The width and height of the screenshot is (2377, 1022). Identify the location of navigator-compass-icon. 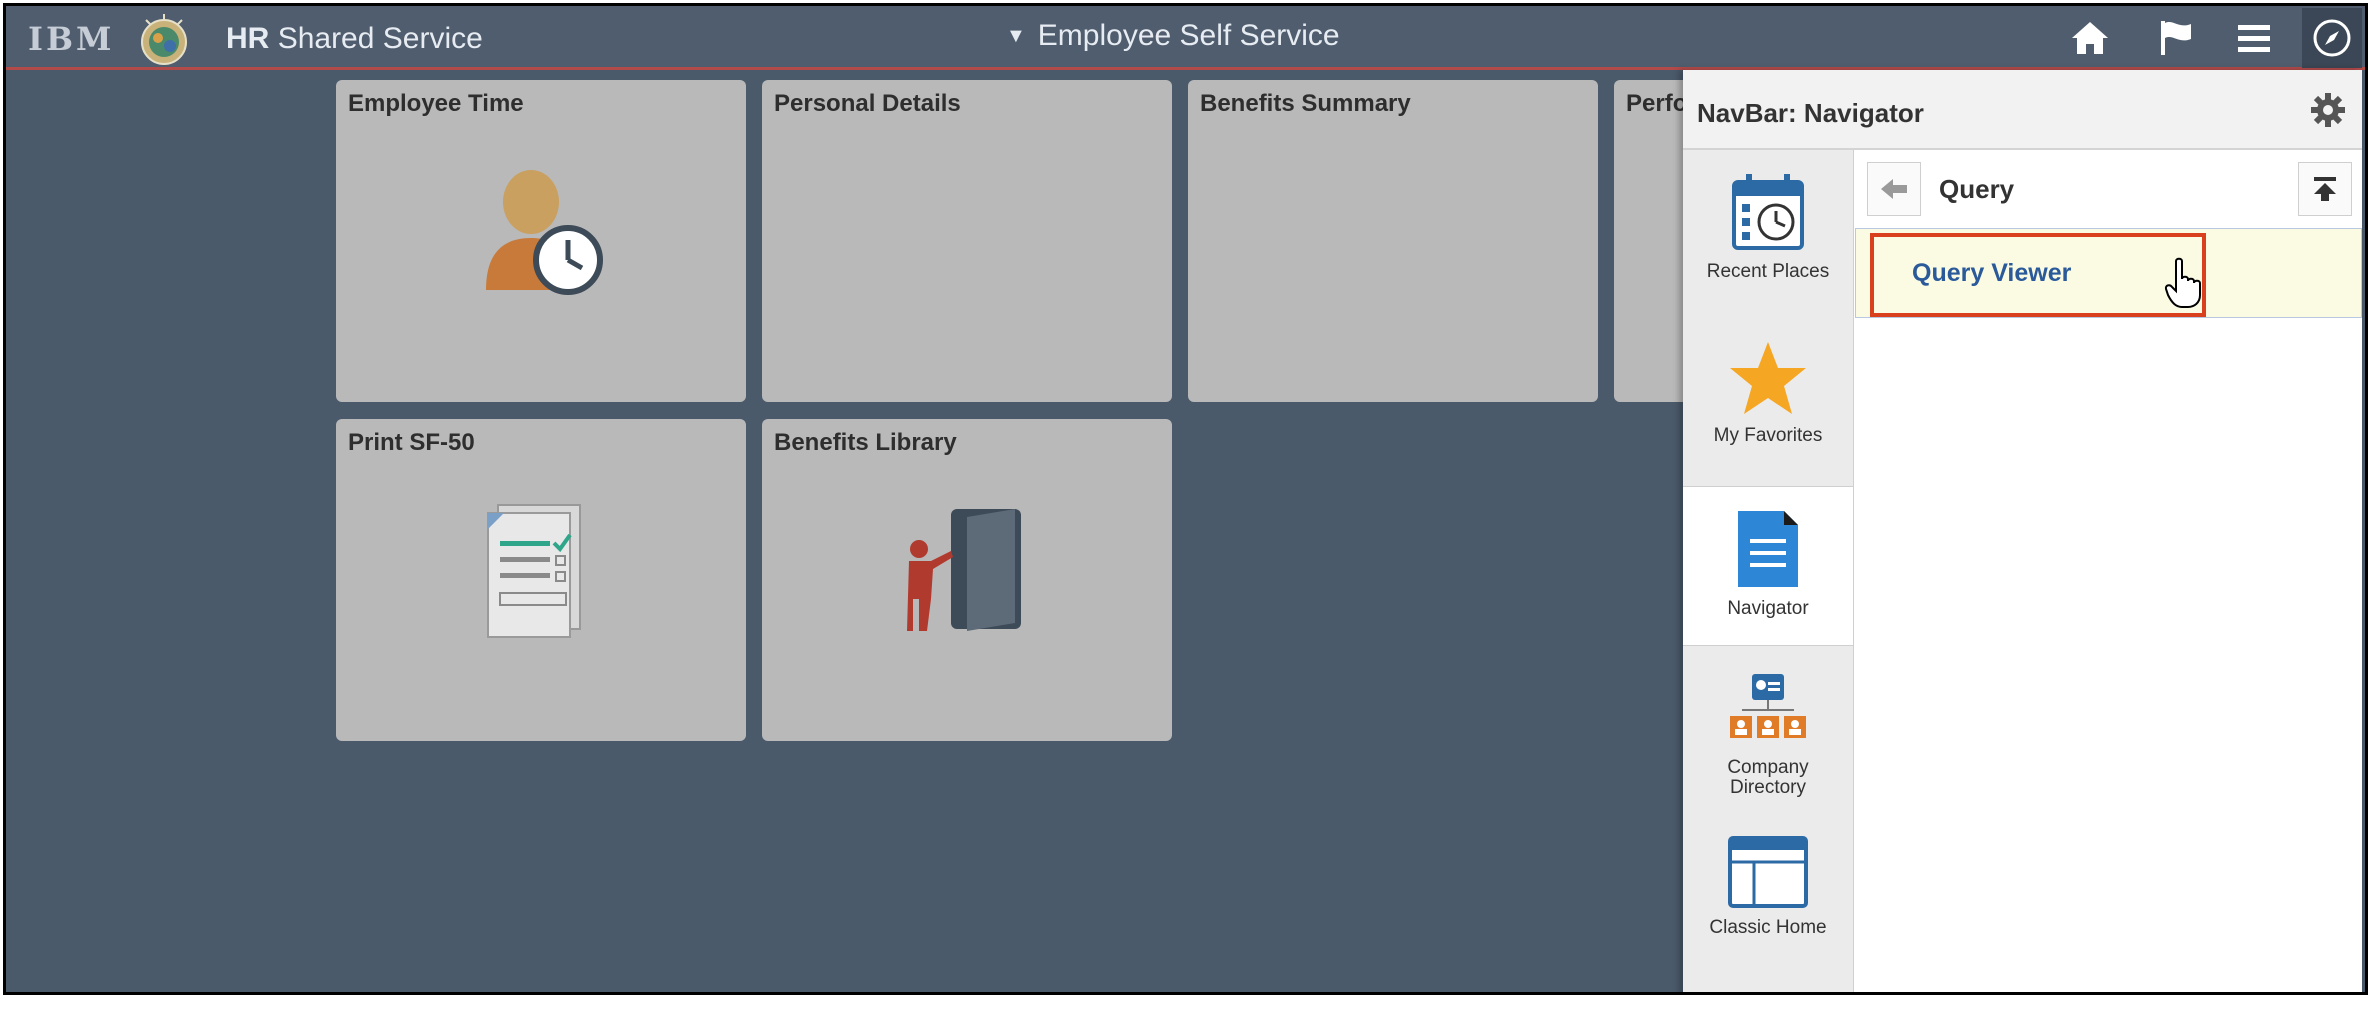
(2332, 38).